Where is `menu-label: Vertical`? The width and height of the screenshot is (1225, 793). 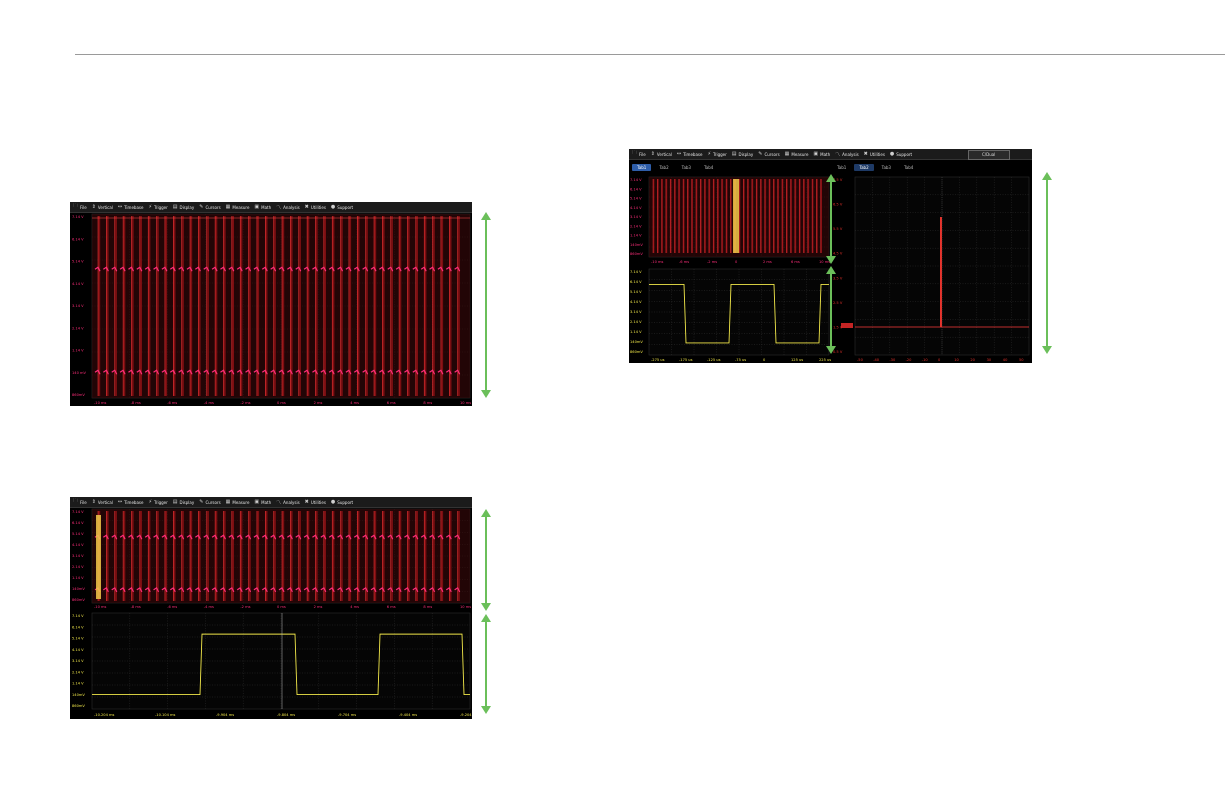 menu-label: Vertical is located at coordinates (664, 154).